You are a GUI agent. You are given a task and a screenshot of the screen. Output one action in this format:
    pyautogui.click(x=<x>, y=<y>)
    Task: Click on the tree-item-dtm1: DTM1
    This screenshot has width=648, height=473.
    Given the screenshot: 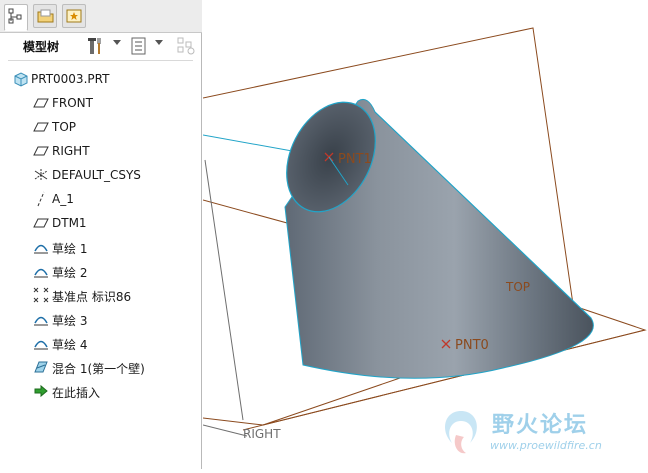 What is the action you would take?
    pyautogui.click(x=100, y=223)
    